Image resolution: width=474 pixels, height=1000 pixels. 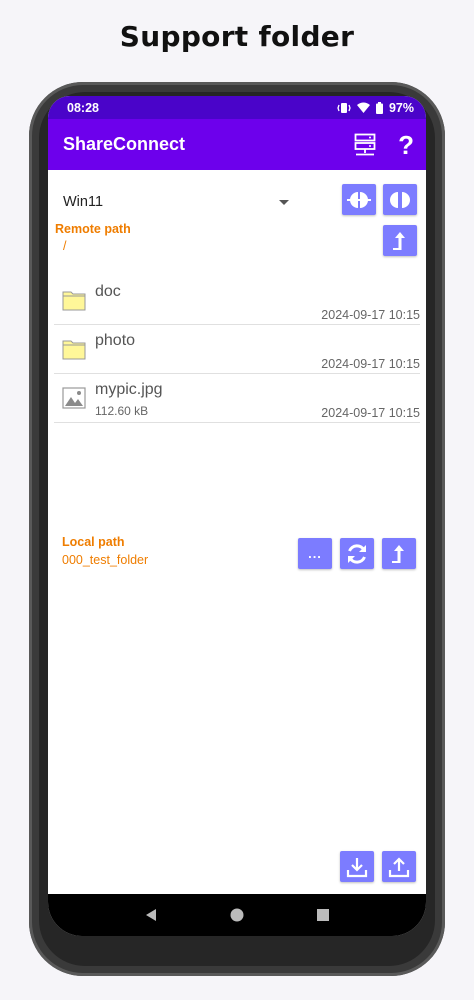 What do you see at coordinates (151, 915) in the screenshot?
I see `back-icon` at bounding box center [151, 915].